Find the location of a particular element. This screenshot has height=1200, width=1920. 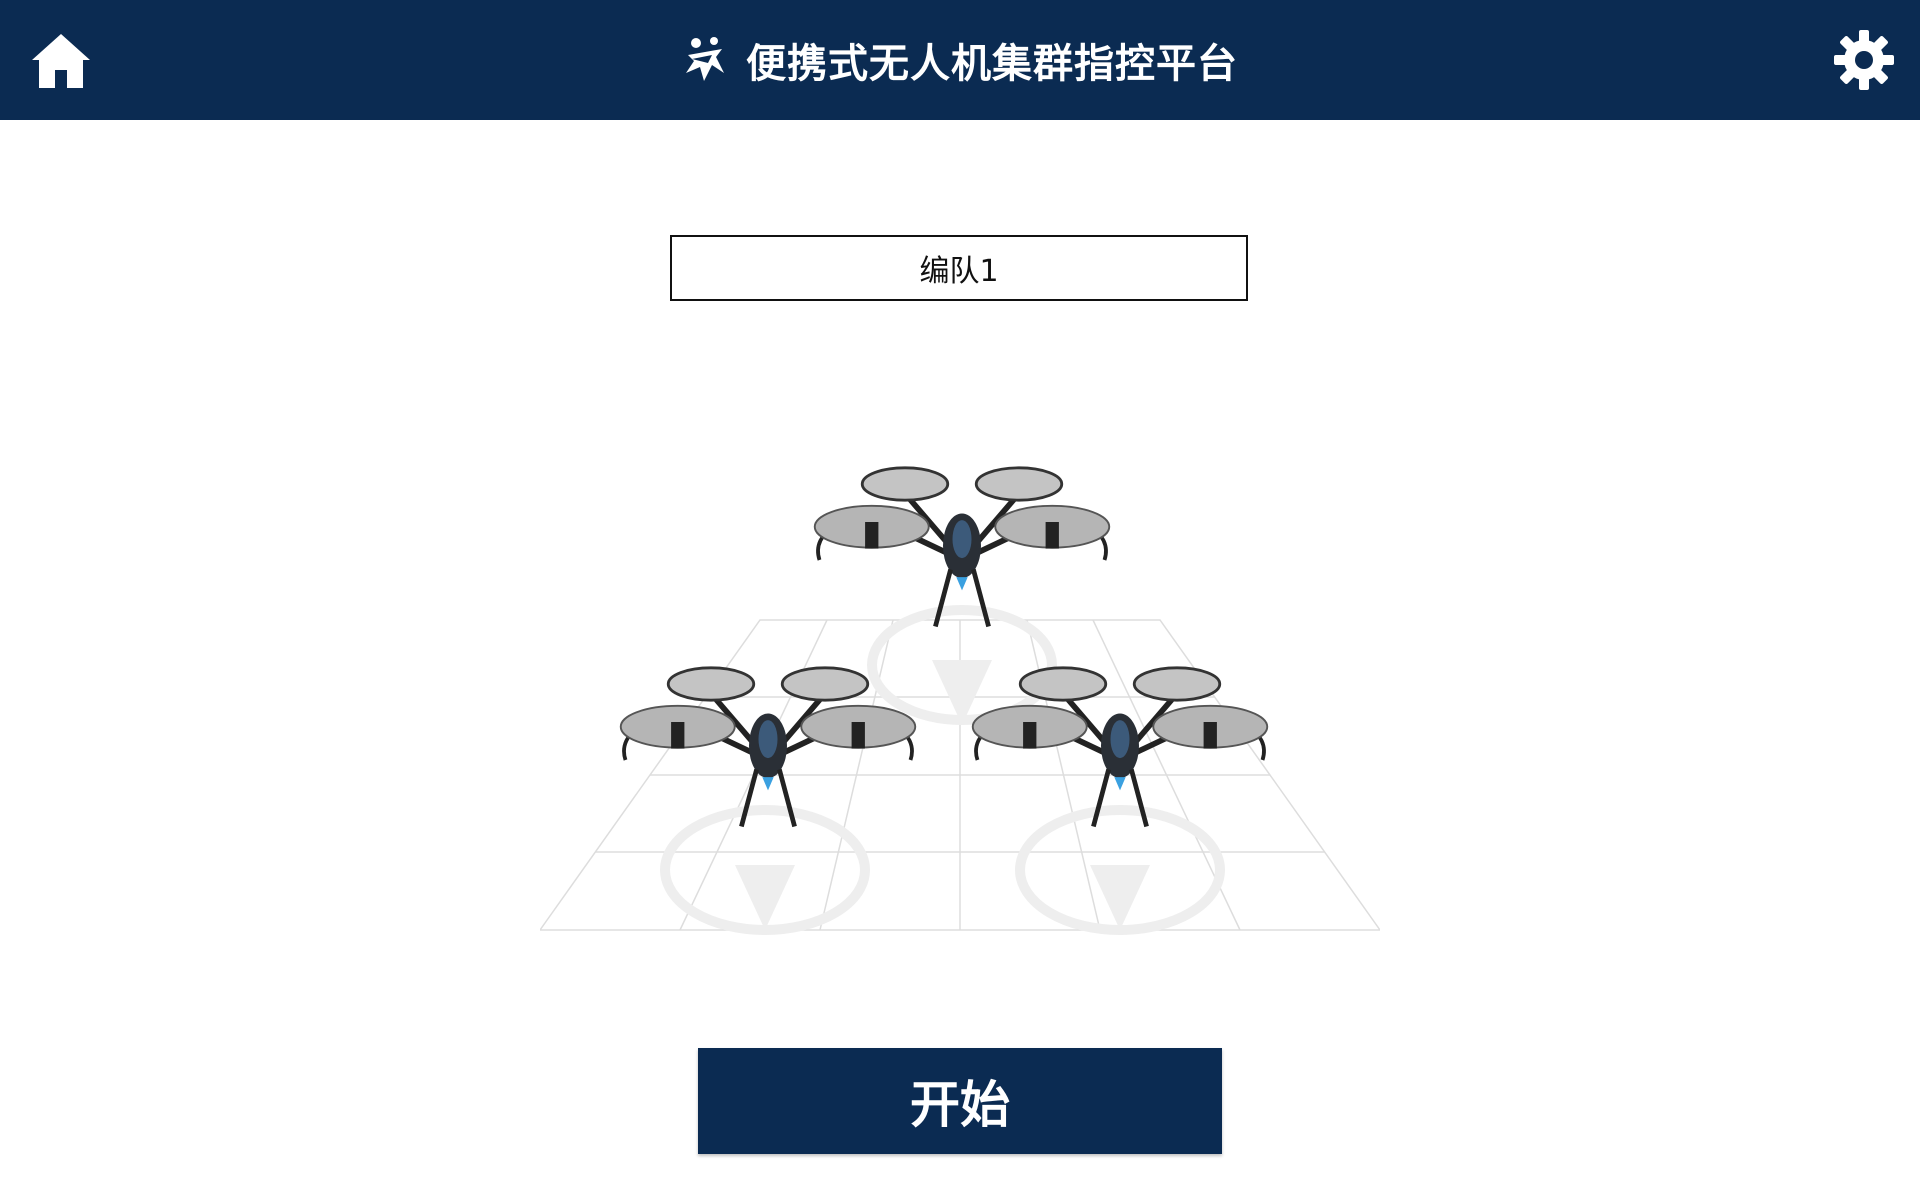

start-button: 开始 is located at coordinates (960, 1101).